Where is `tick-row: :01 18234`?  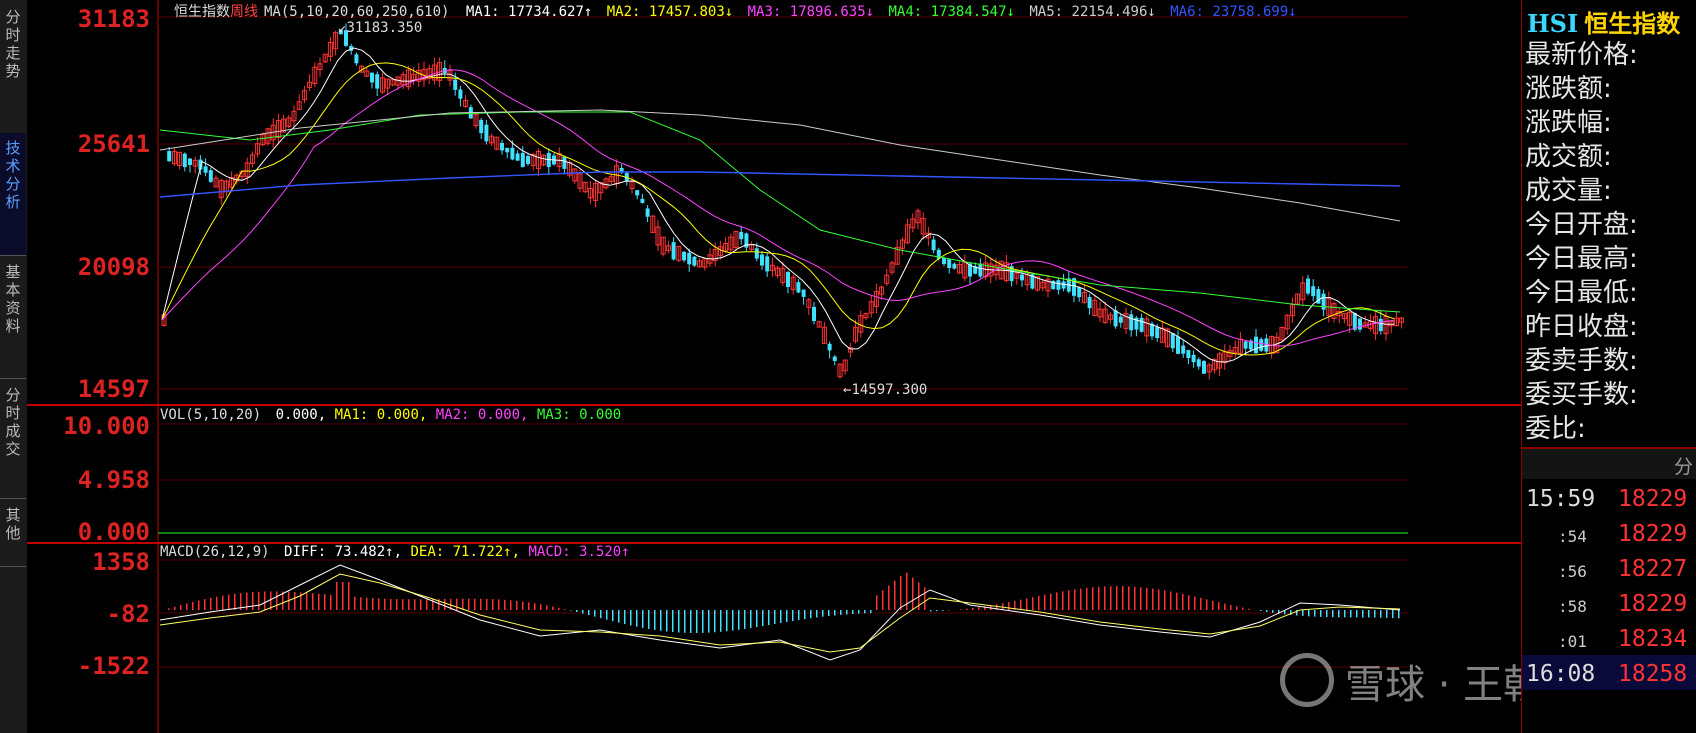 tick-row: :01 18234 is located at coordinates (1623, 639).